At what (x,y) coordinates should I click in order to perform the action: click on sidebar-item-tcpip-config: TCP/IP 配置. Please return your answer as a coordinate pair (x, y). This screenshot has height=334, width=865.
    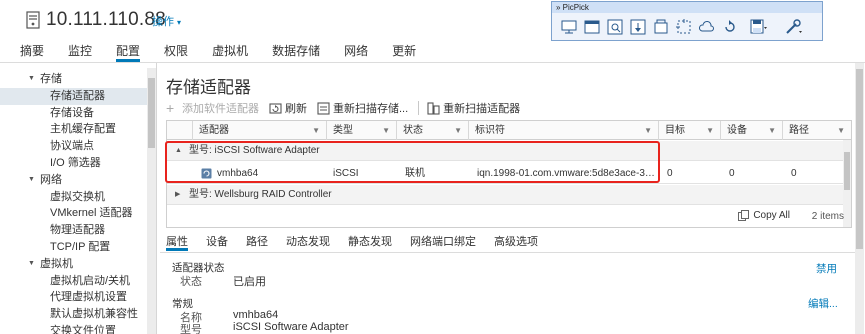
    Looking at the image, I should click on (78, 247).